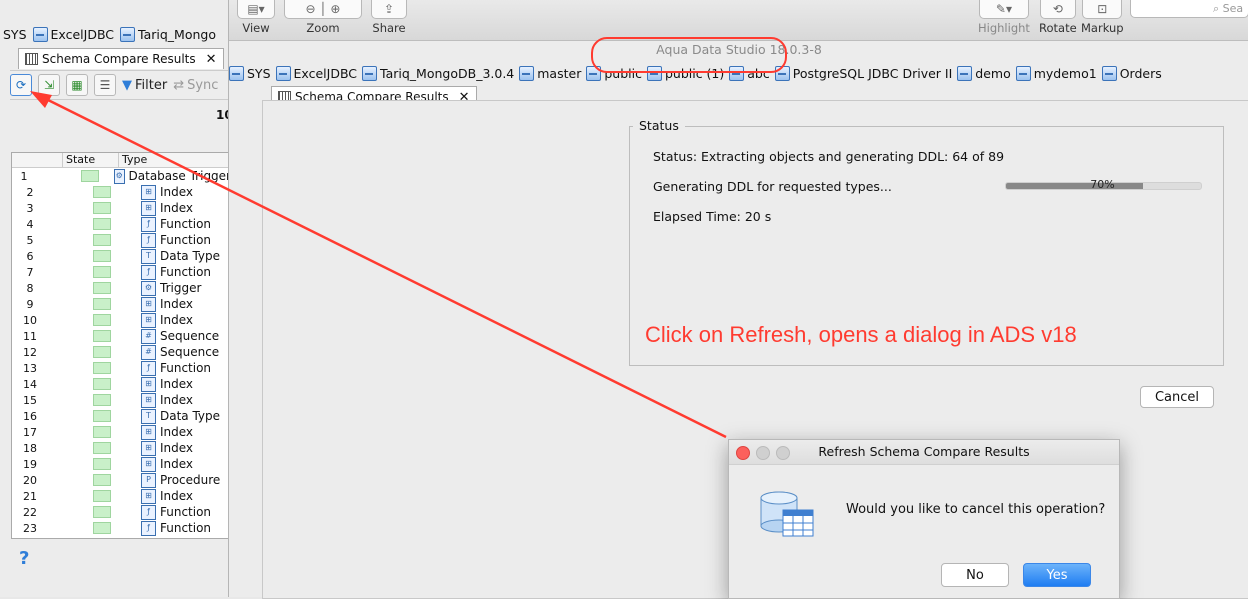  I want to click on table-row: 4 ƒ Function, so click(121, 224).